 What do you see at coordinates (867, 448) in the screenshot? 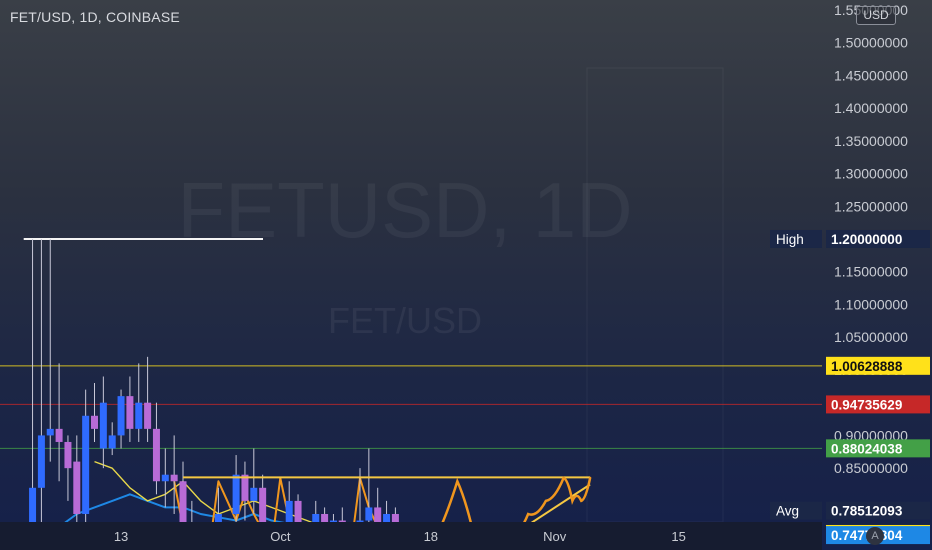
I see `level-label-value: 0.88024038` at bounding box center [867, 448].